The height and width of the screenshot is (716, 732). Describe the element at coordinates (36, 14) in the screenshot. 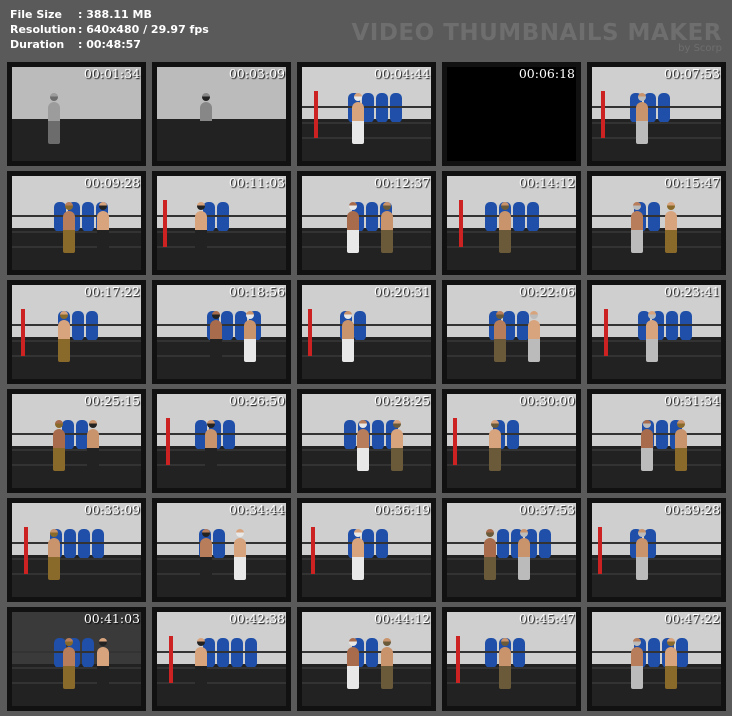

I see `file-size-label: File Size` at that location.